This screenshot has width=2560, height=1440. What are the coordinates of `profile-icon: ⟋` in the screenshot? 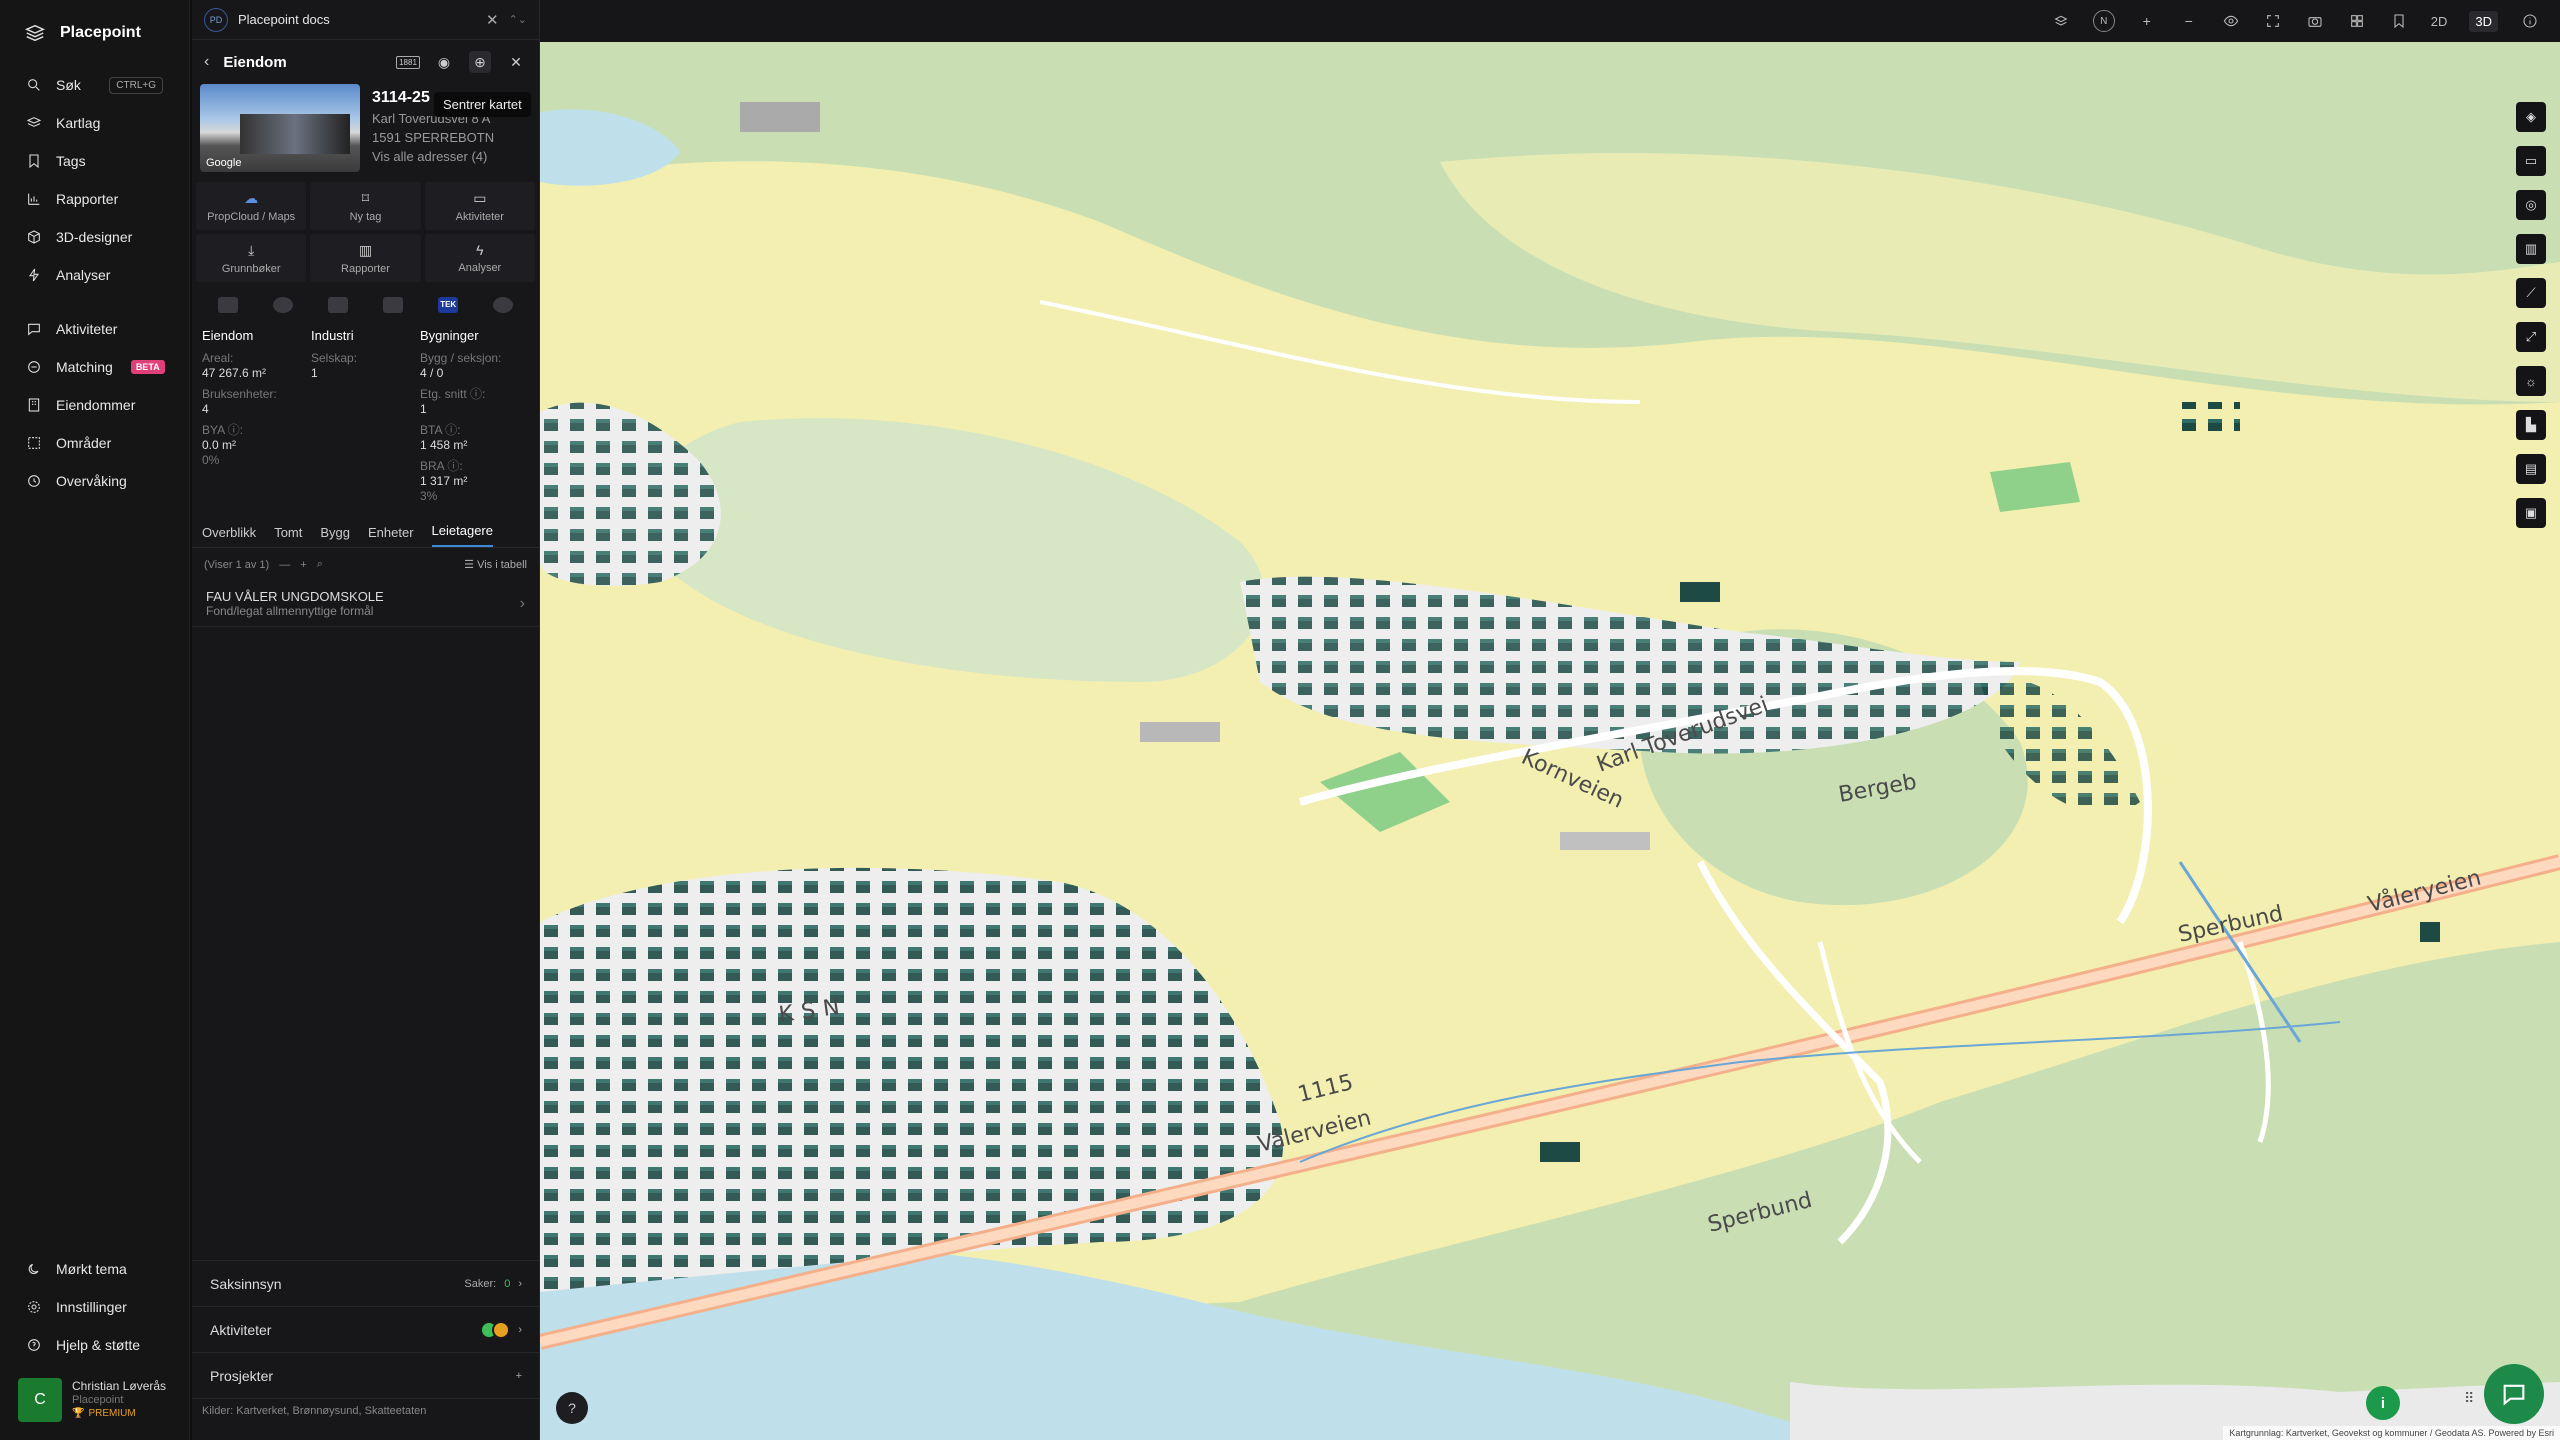 It's located at (2531, 293).